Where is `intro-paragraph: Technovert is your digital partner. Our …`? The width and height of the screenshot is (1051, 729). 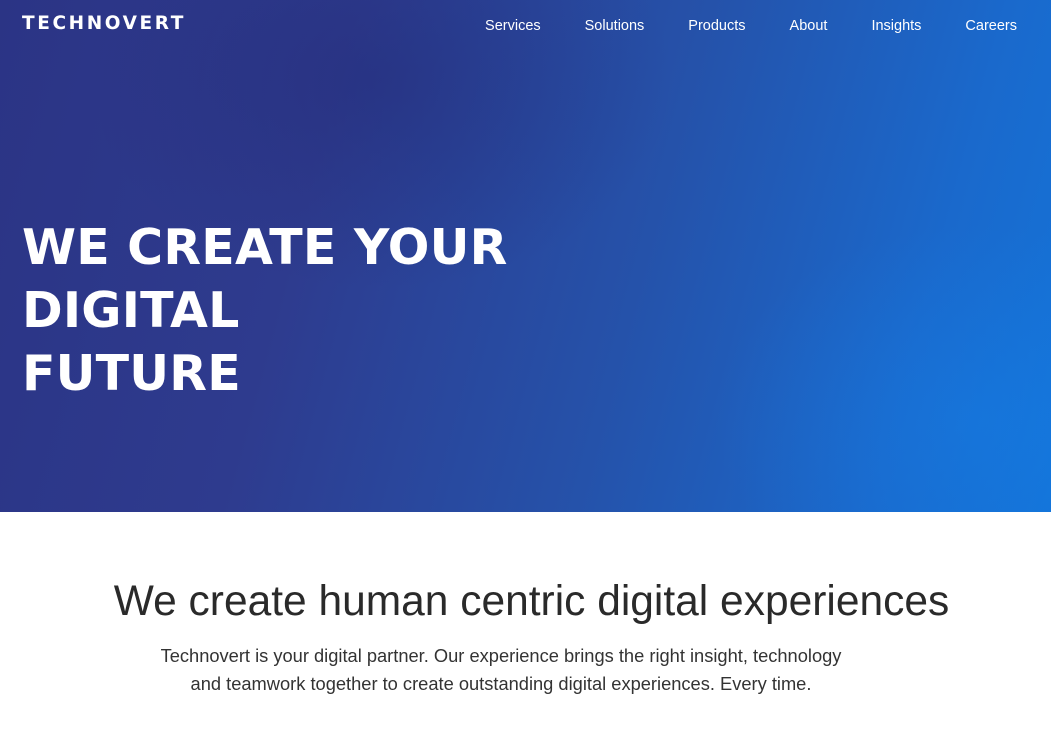
intro-paragraph: Technovert is your digital partner. Our … is located at coordinates (501, 669).